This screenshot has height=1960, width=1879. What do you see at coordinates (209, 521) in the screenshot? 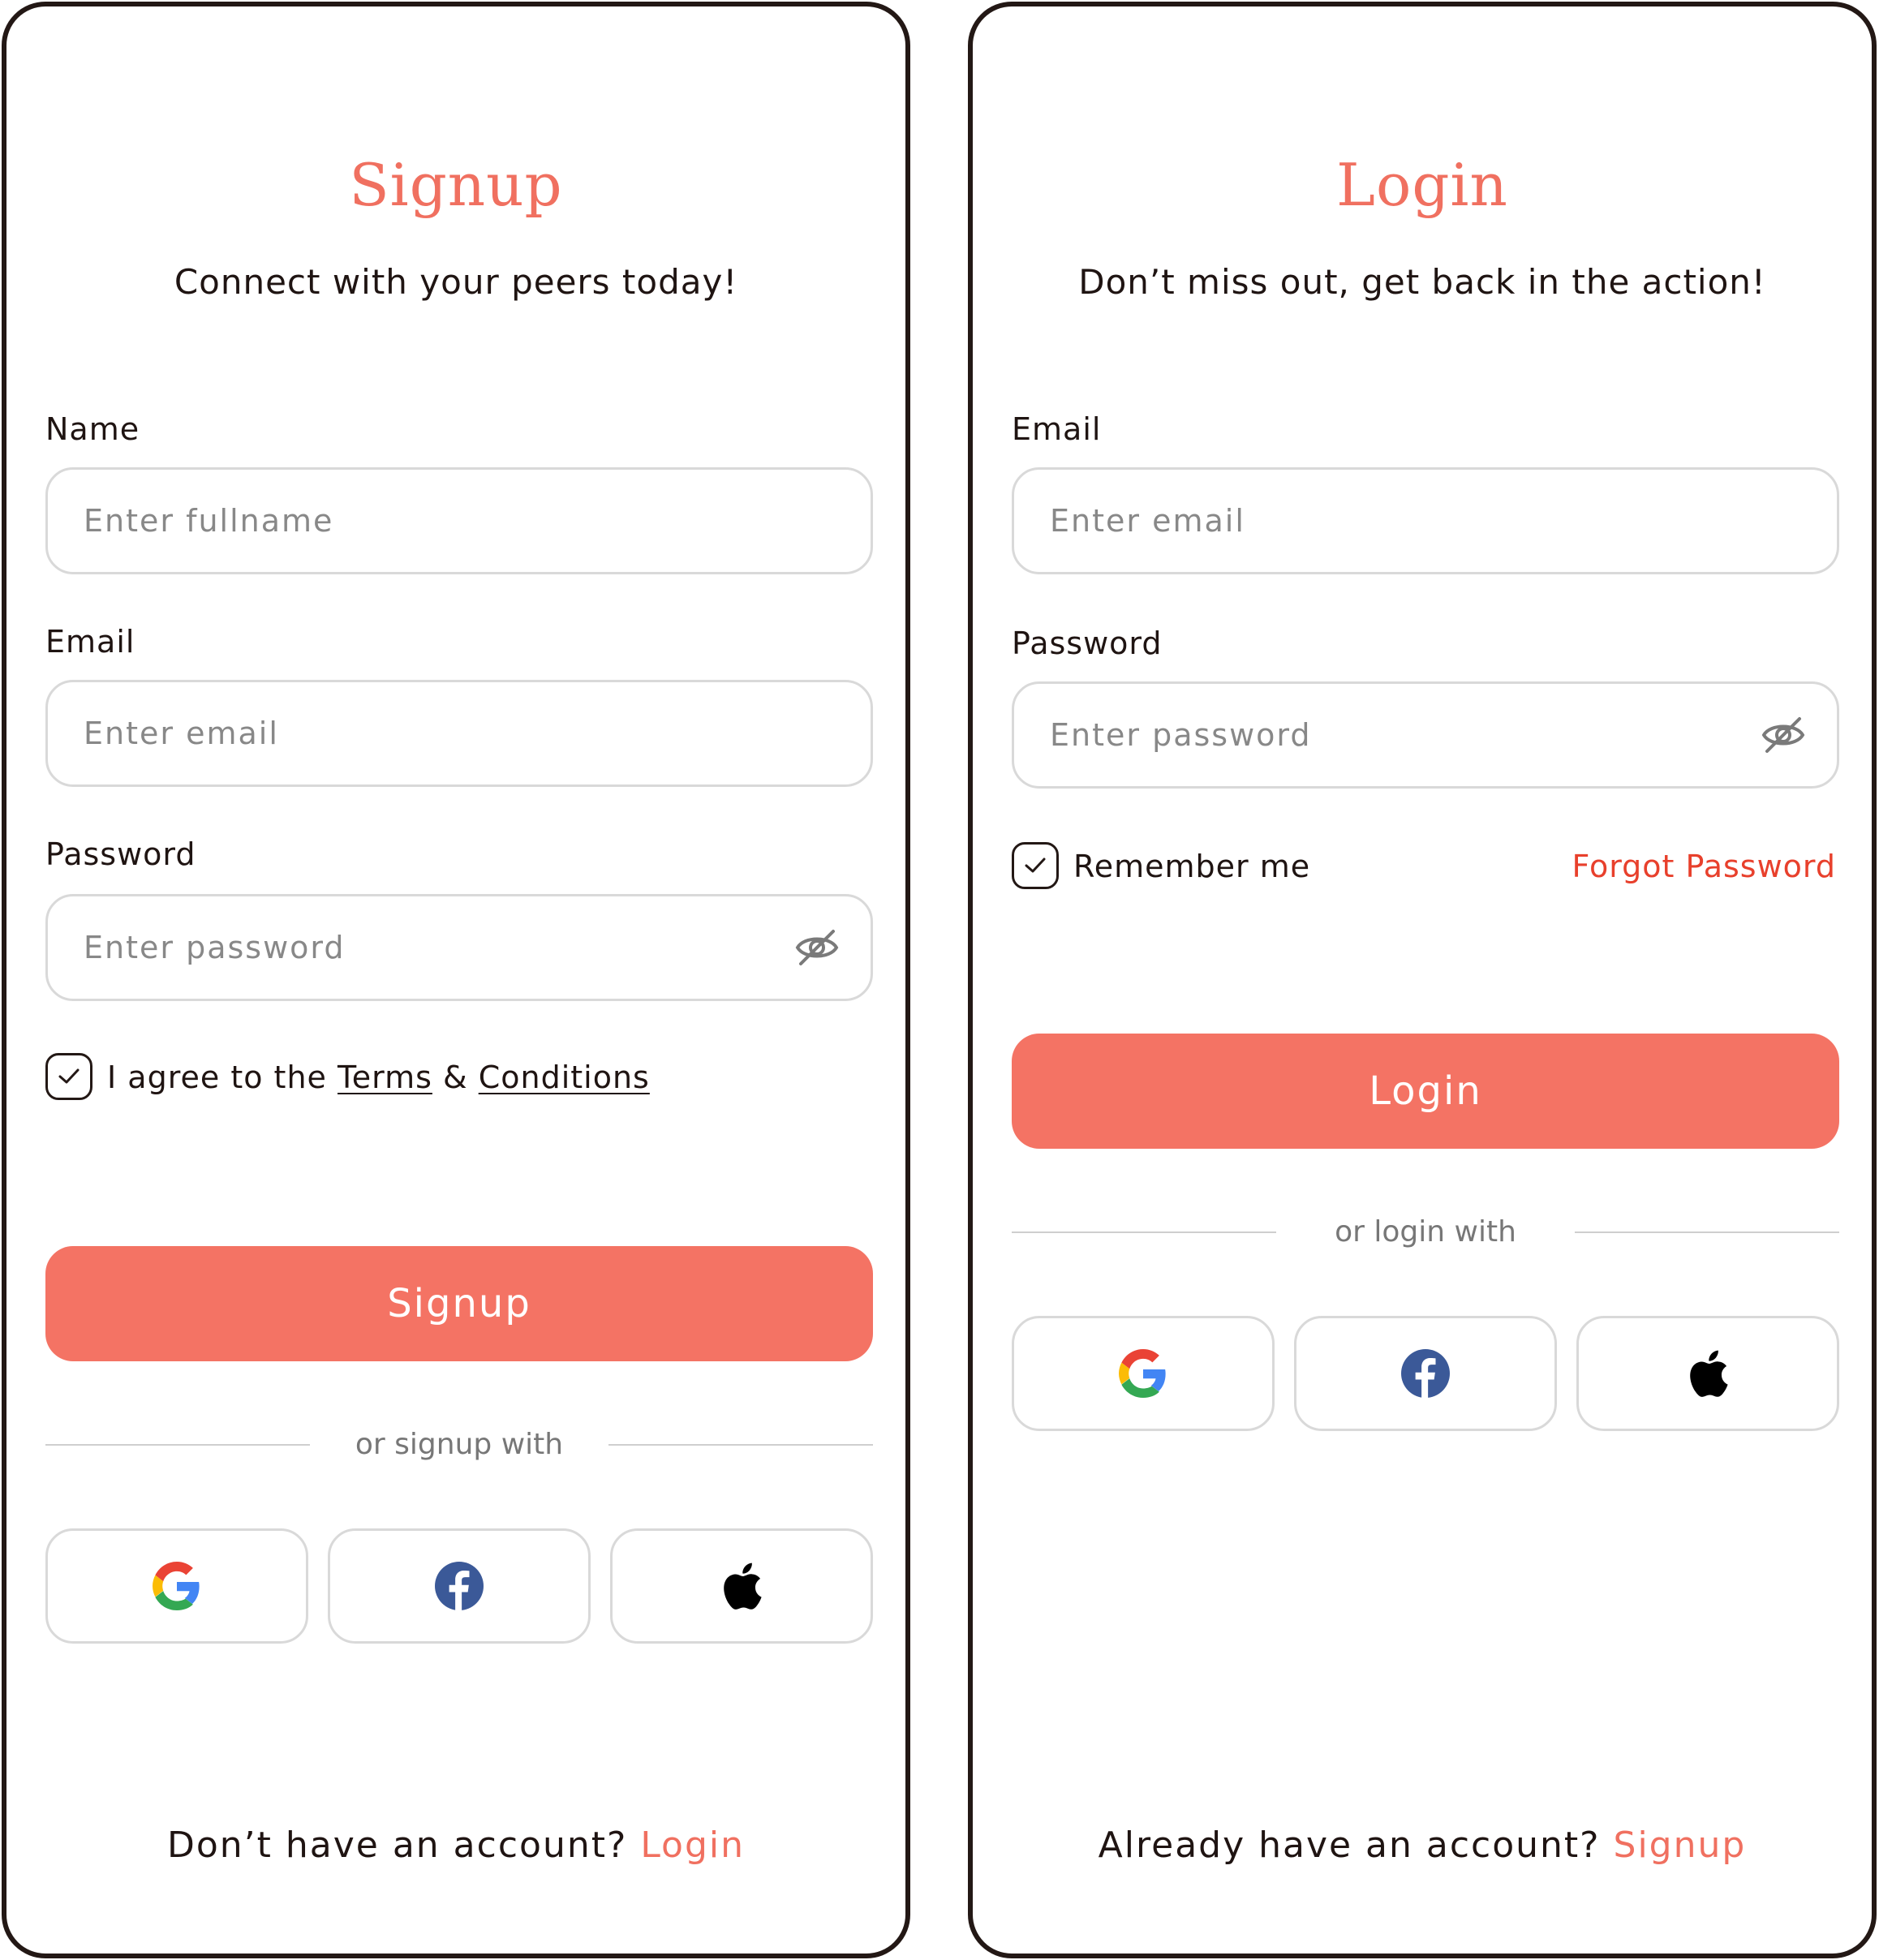
I see `name-placeholder: Enter fullname` at bounding box center [209, 521].